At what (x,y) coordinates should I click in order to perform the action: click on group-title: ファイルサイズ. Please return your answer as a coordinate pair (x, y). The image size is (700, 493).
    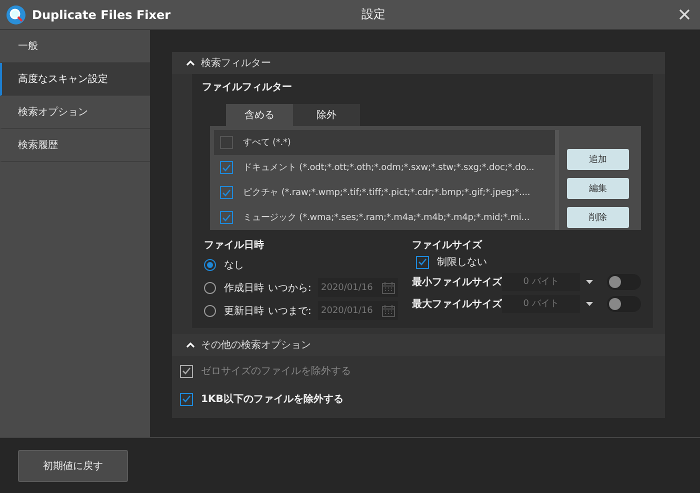
    Looking at the image, I should click on (448, 245).